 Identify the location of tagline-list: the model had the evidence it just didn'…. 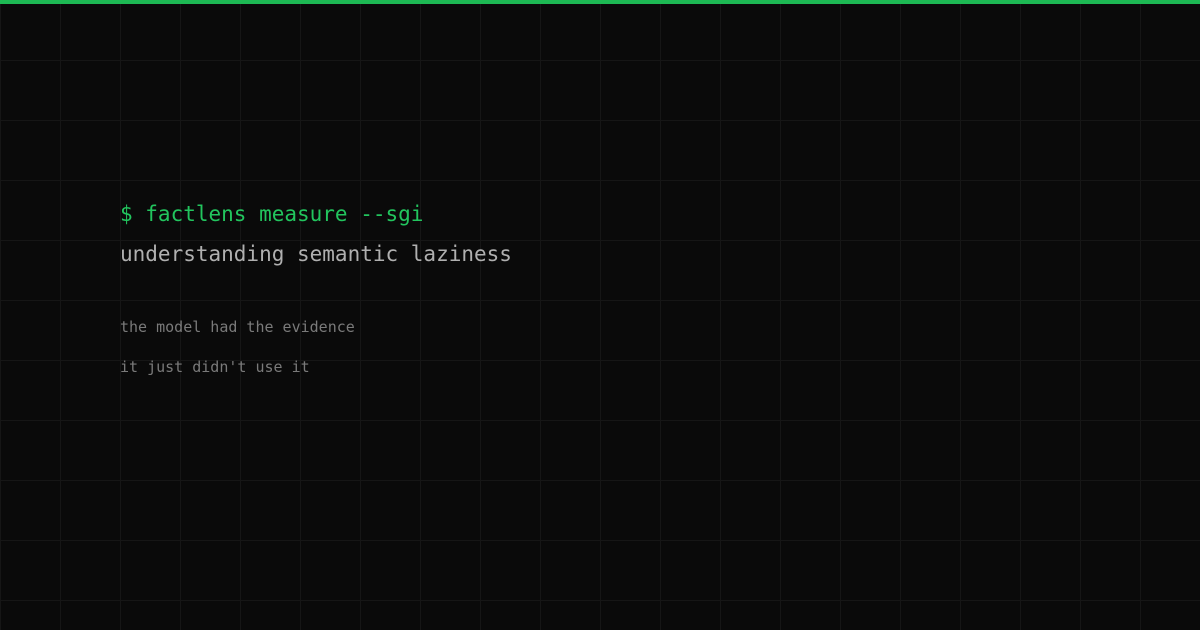
(316, 347).